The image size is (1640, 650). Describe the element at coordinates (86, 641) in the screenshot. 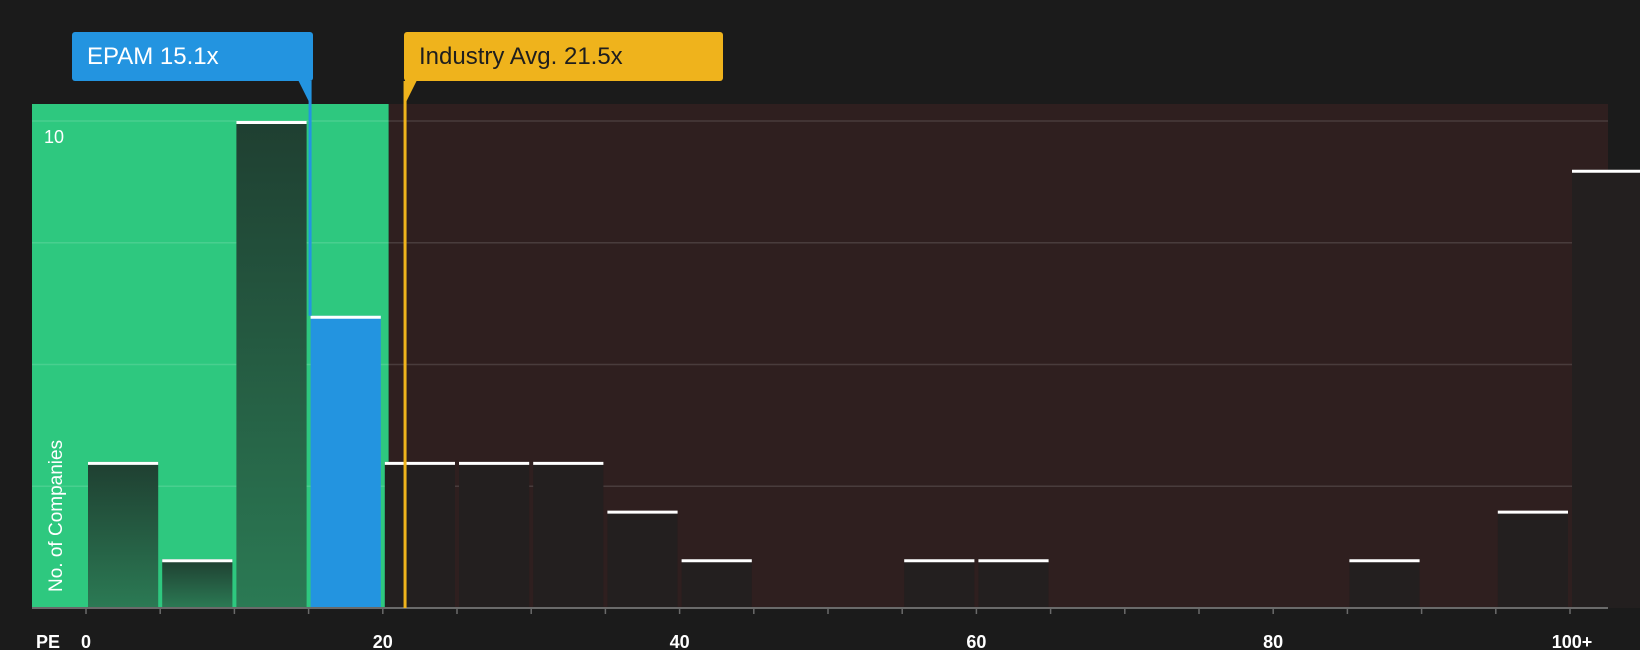

I see `x-tick-label: 0` at that location.